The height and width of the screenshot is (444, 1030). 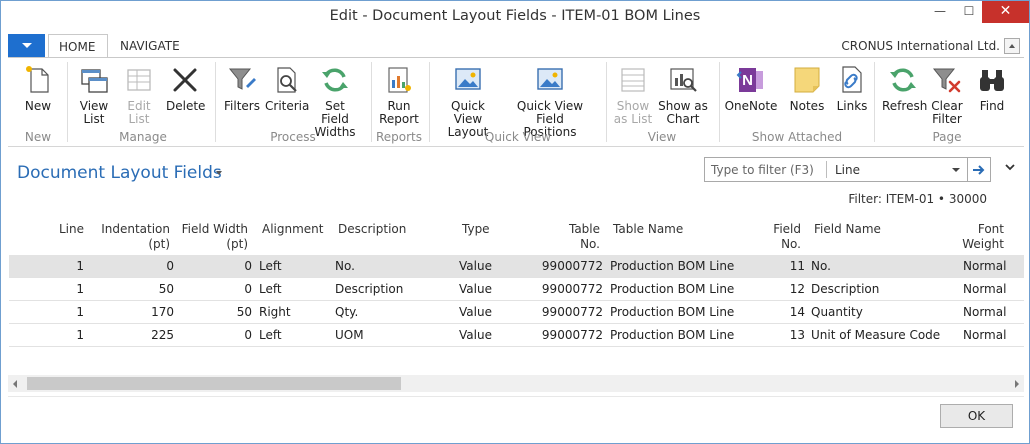 I want to click on column-header-line: Line, so click(x=66, y=229).